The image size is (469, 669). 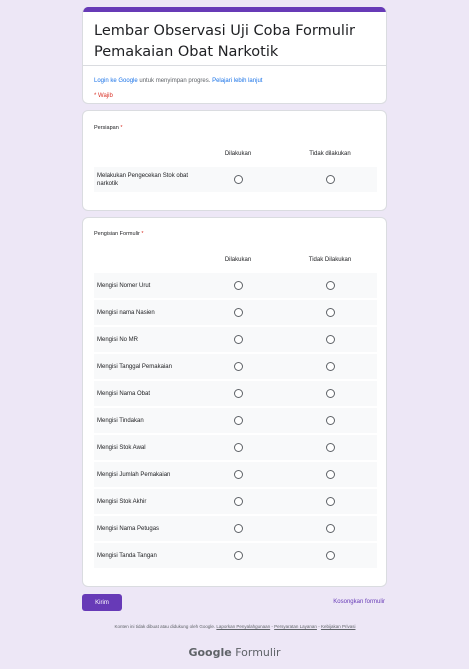 I want to click on grid-row: Mengisi Stok Awal, so click(x=235, y=447).